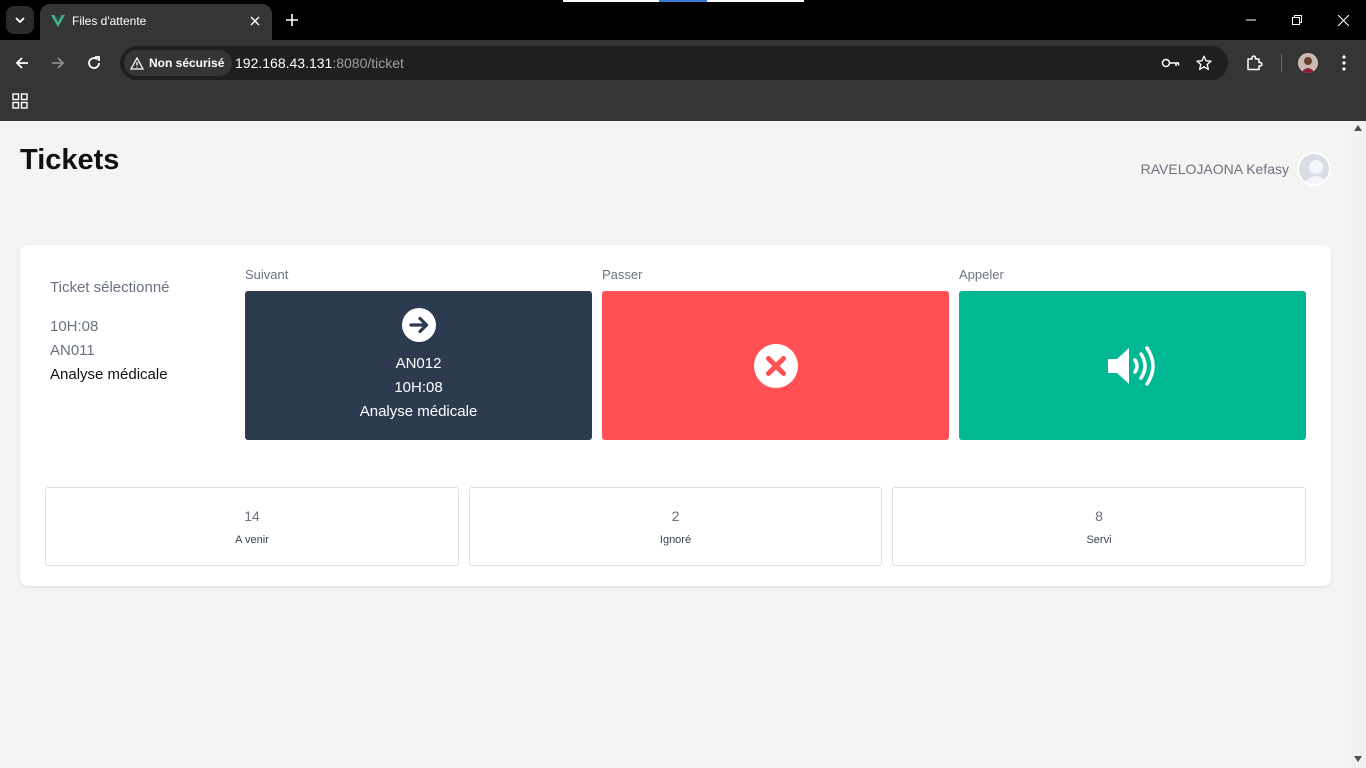  I want to click on skip-label: Passer, so click(622, 274).